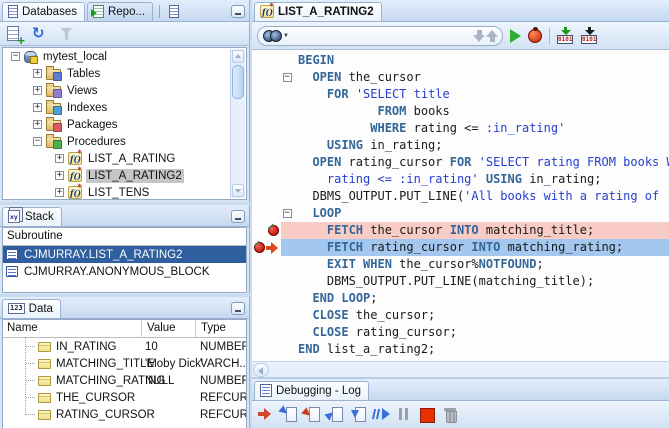 The image size is (669, 428). Describe the element at coordinates (460, 77) in the screenshot. I see `code-line-2: OPEN the_cursor` at that location.